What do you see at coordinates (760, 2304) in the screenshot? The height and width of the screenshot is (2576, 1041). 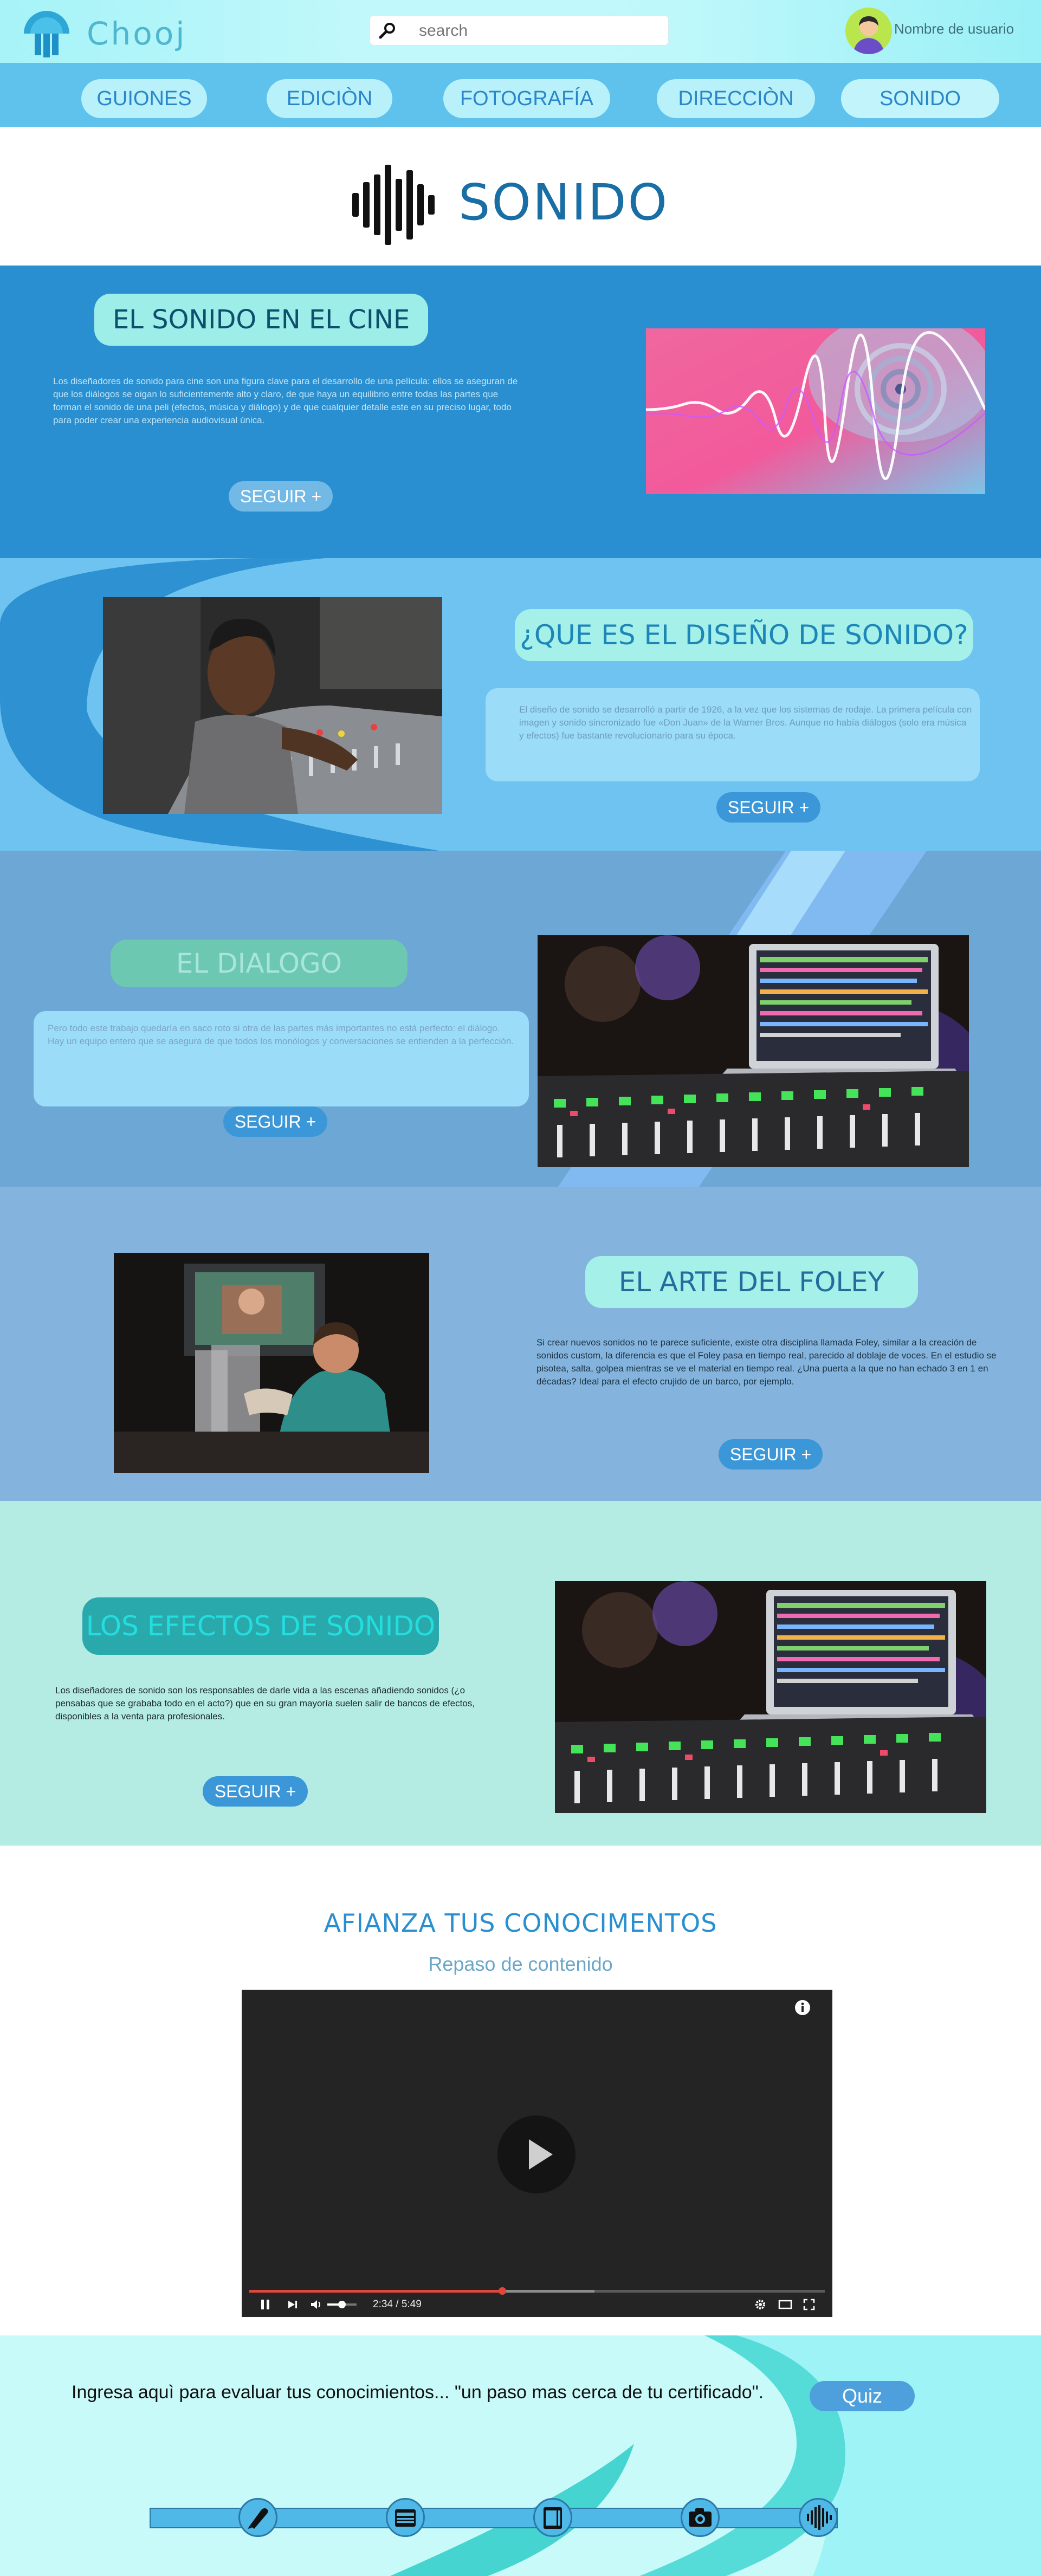 I see `settings-gear-icon` at bounding box center [760, 2304].